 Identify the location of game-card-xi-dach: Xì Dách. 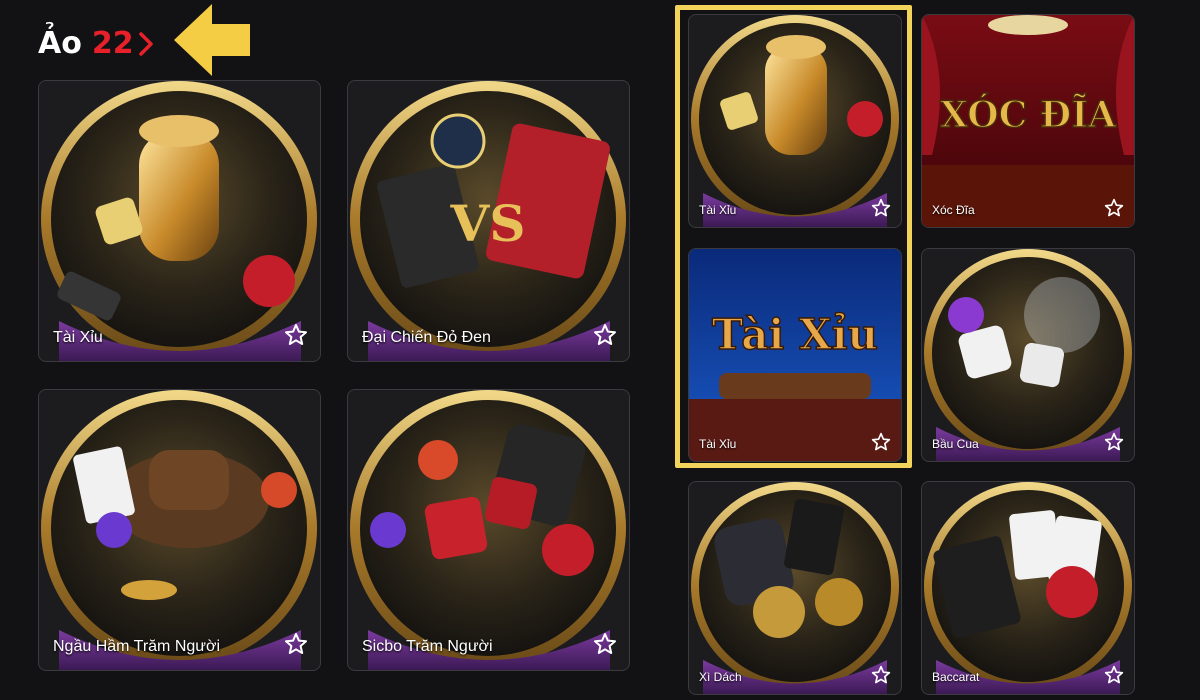
(795, 588).